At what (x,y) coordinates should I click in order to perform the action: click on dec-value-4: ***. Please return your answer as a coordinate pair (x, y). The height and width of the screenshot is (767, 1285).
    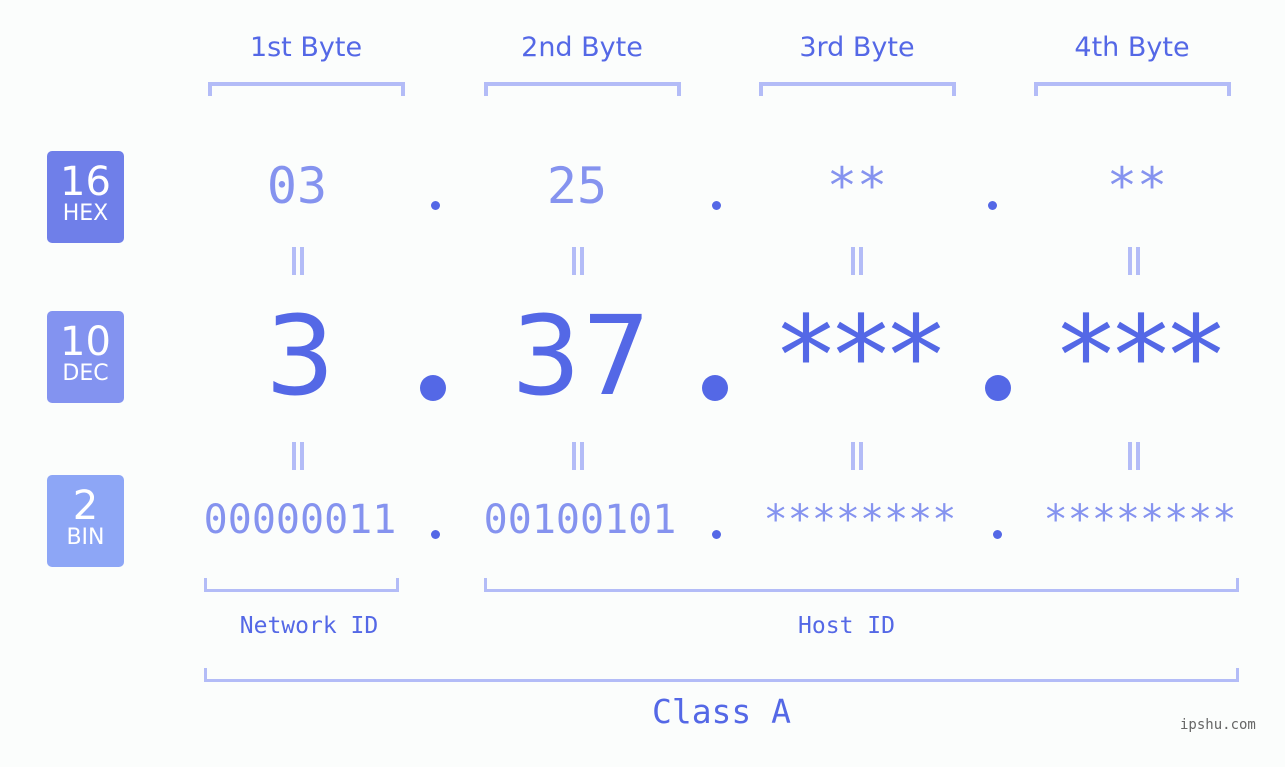
    Looking at the image, I should click on (1141, 356).